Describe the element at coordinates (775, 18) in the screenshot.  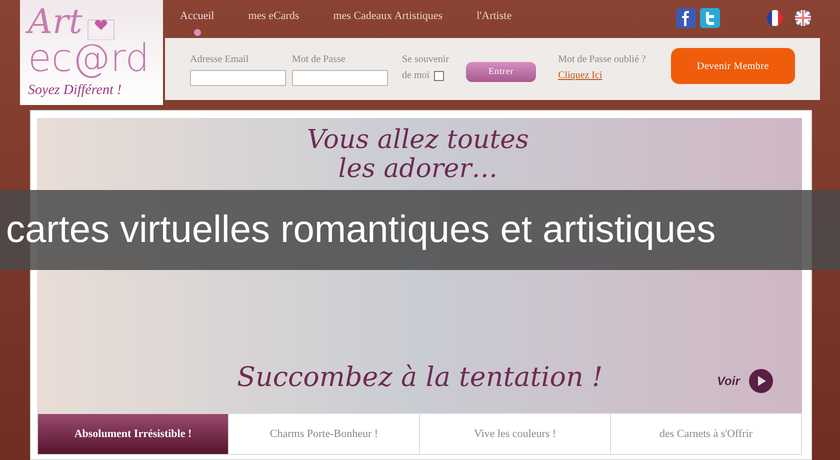
I see `french-flag-icon` at that location.